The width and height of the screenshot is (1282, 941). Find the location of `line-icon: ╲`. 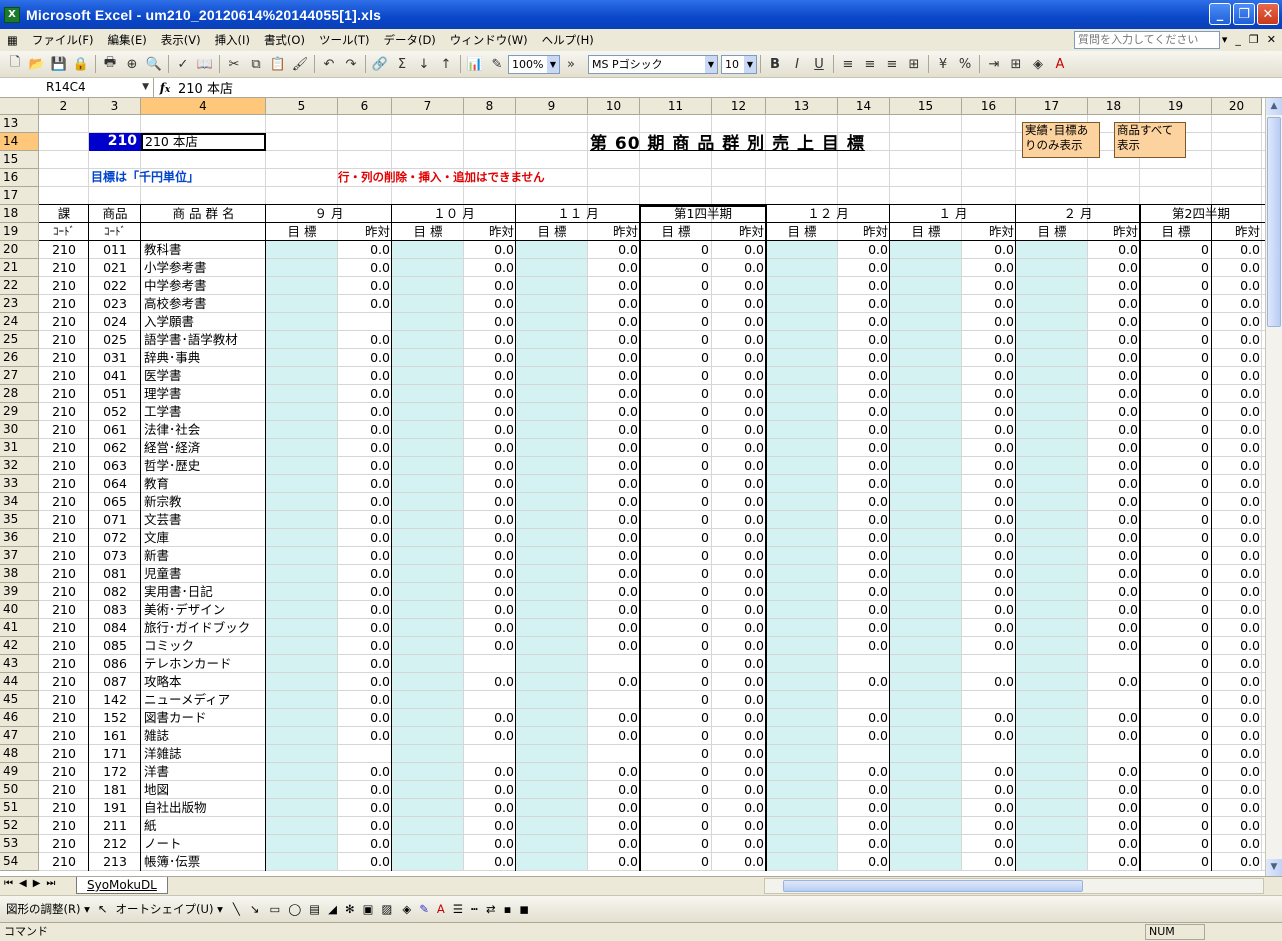

line-icon: ╲ is located at coordinates (236, 909).